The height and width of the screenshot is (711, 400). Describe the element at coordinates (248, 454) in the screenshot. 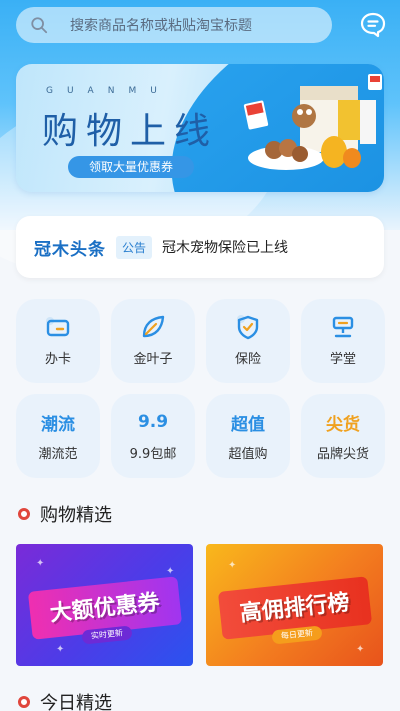

I see `grid-item-label: 超值购` at that location.